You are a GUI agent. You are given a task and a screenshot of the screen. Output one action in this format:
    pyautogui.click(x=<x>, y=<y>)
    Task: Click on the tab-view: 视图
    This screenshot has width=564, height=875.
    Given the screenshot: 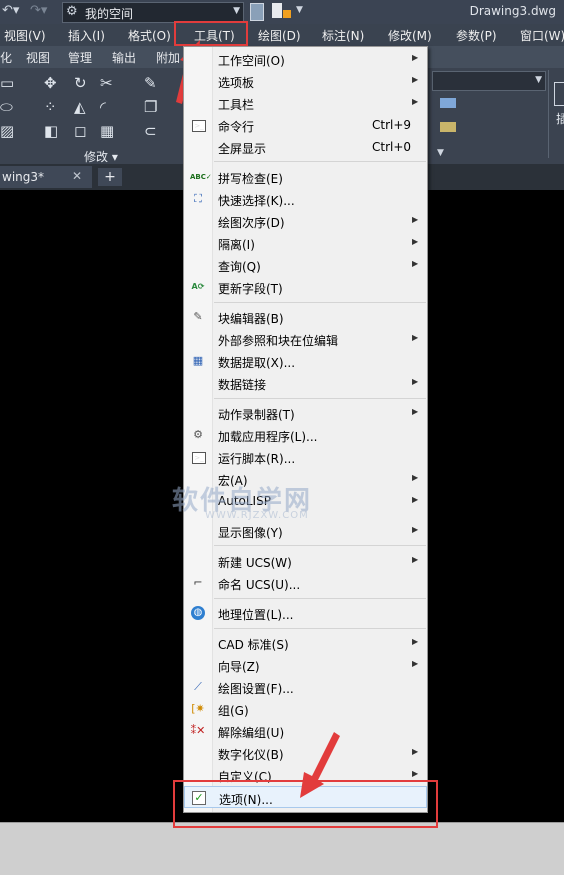 What is the action you would take?
    pyautogui.click(x=38, y=57)
    